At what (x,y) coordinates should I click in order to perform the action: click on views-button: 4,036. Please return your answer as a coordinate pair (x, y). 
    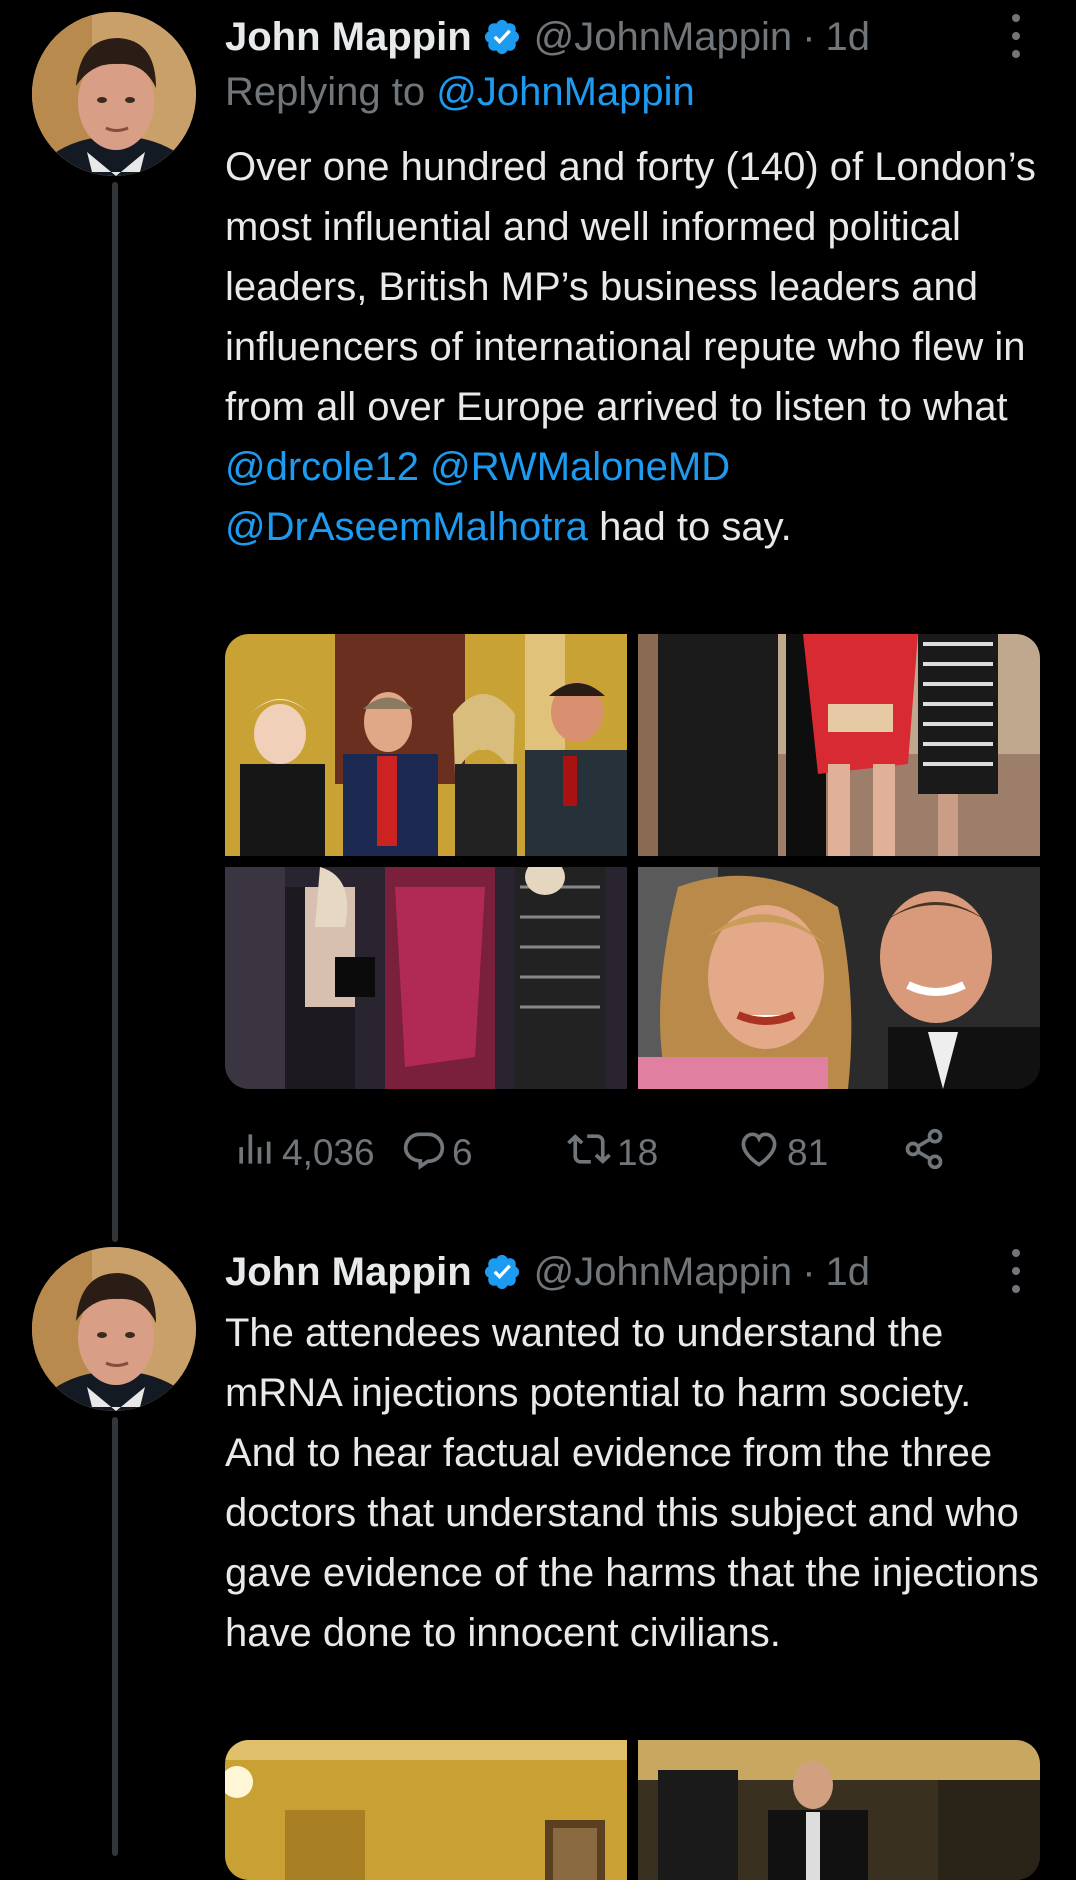
    Looking at the image, I should click on (303, 1153).